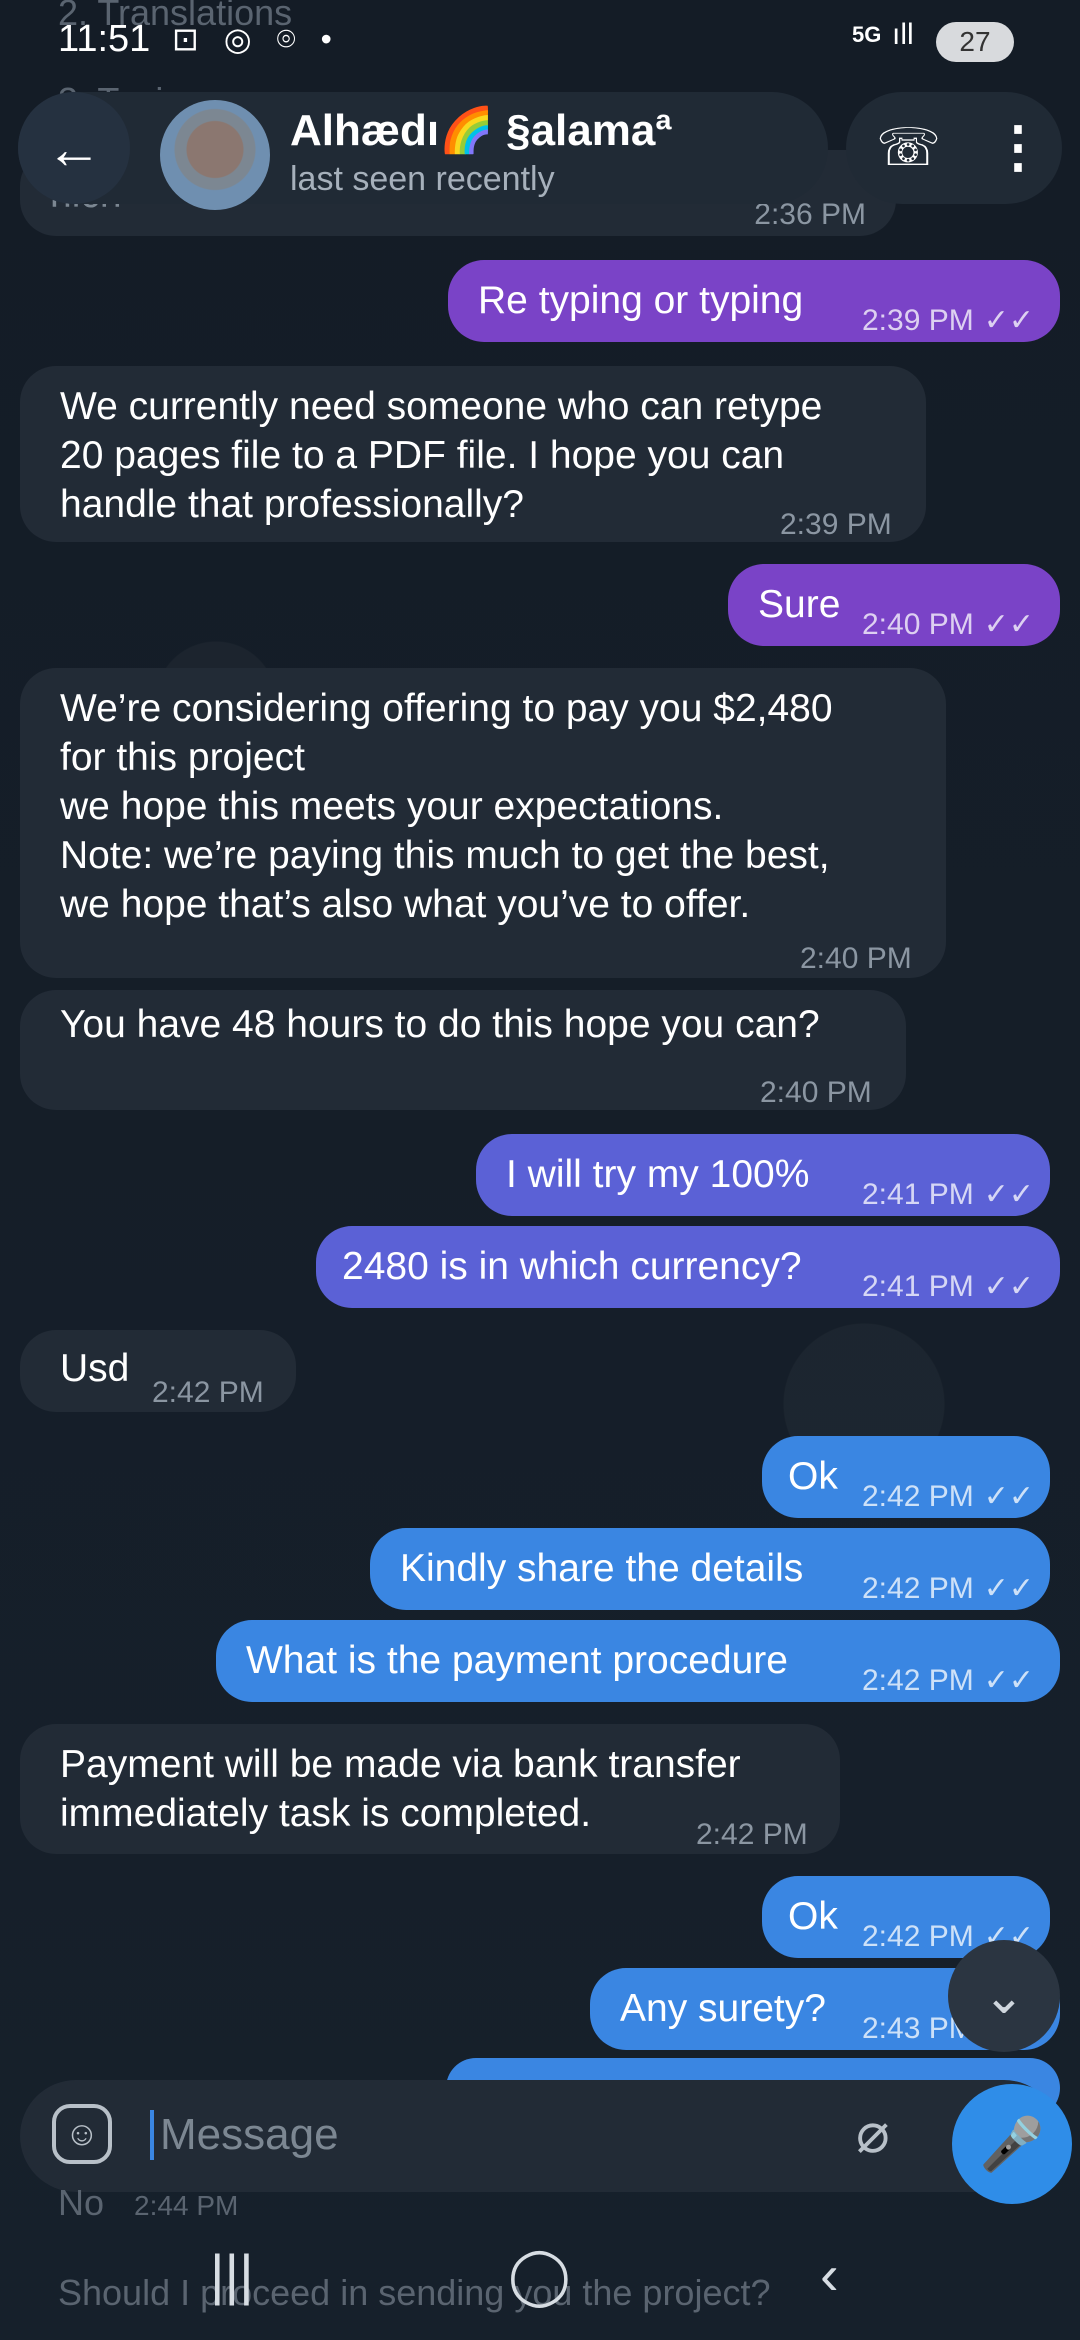  I want to click on chevron-down-icon: ⌄, so click(1004, 1996).